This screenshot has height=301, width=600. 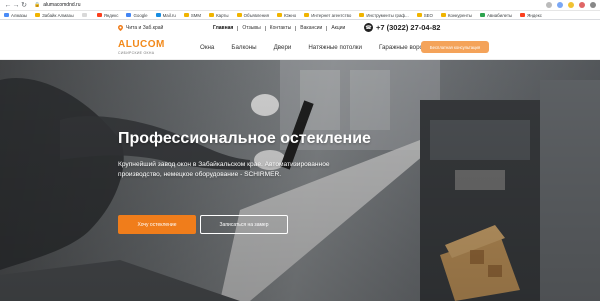 What do you see at coordinates (290, 15) in the screenshot?
I see `bookmark-label: Южно` at bounding box center [290, 15].